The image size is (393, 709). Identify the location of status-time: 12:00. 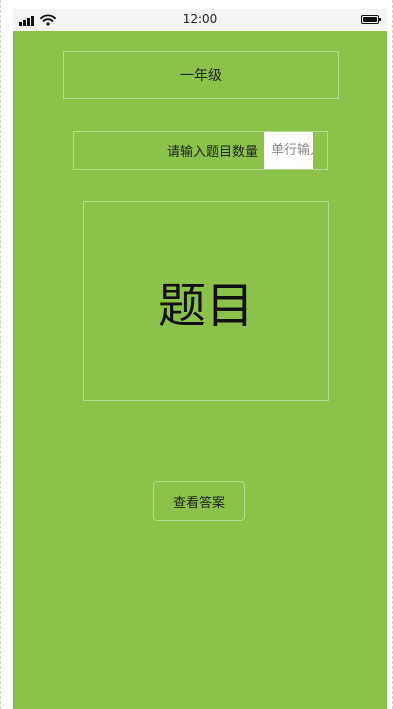
(200, 19).